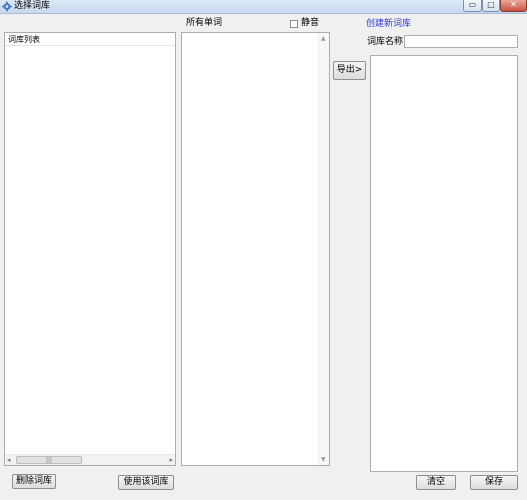 The image size is (527, 500). Describe the element at coordinates (310, 23) in the screenshot. I see `mute-label: 静音` at that location.